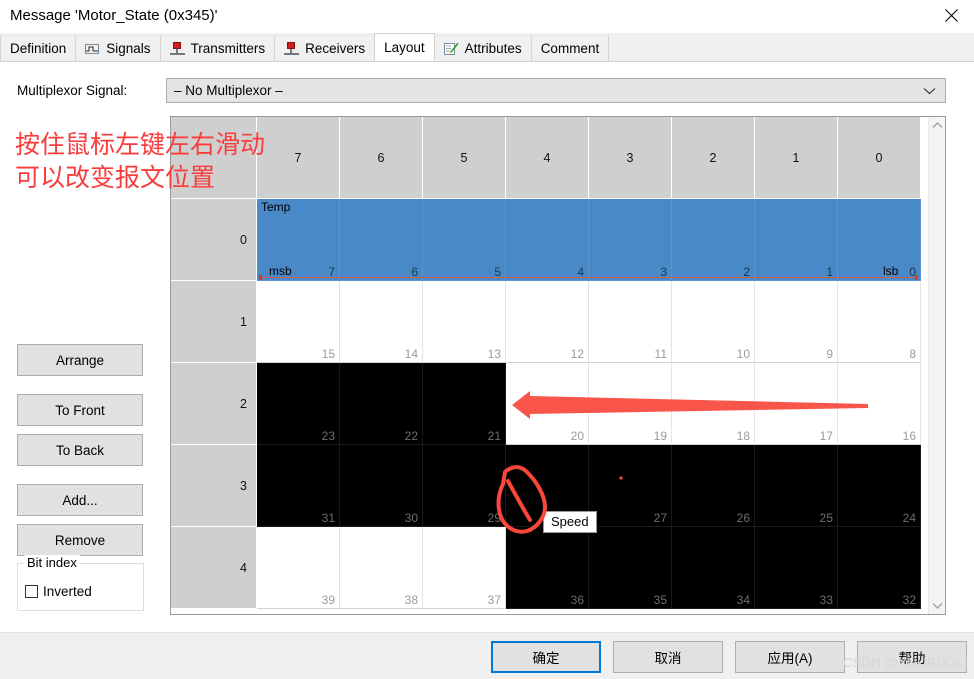 This screenshot has height=679, width=974. Describe the element at coordinates (790, 657) in the screenshot. I see `apply-button: 应用(A)` at that location.